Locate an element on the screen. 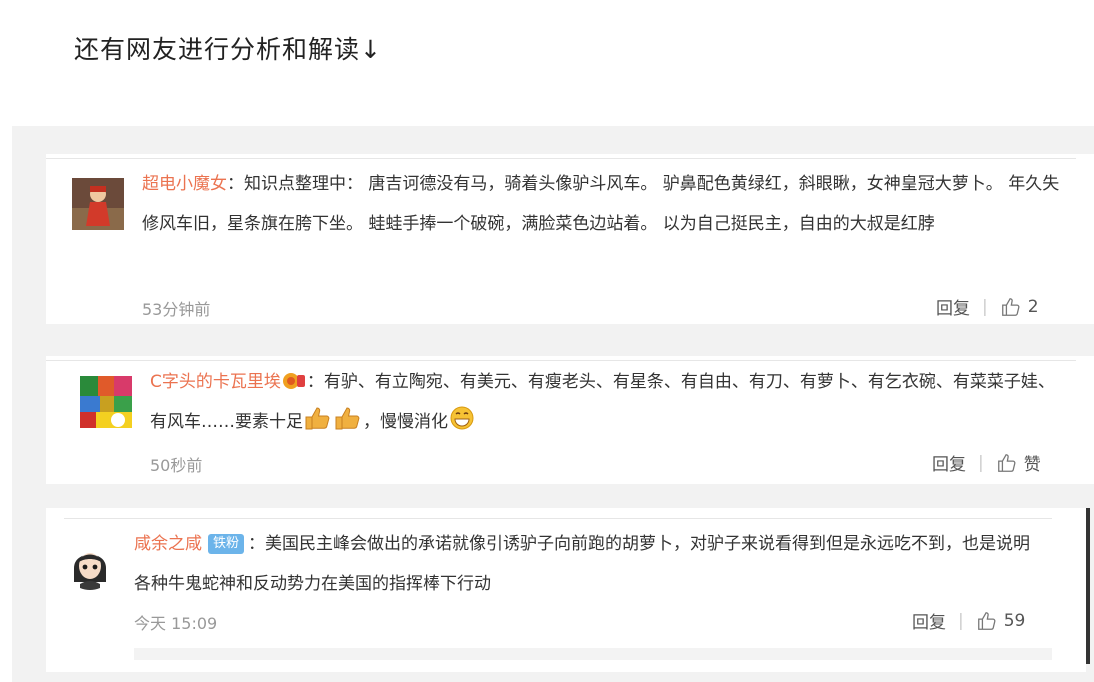 This screenshot has width=1094, height=682. scrollbar is located at coordinates (1088, 586).